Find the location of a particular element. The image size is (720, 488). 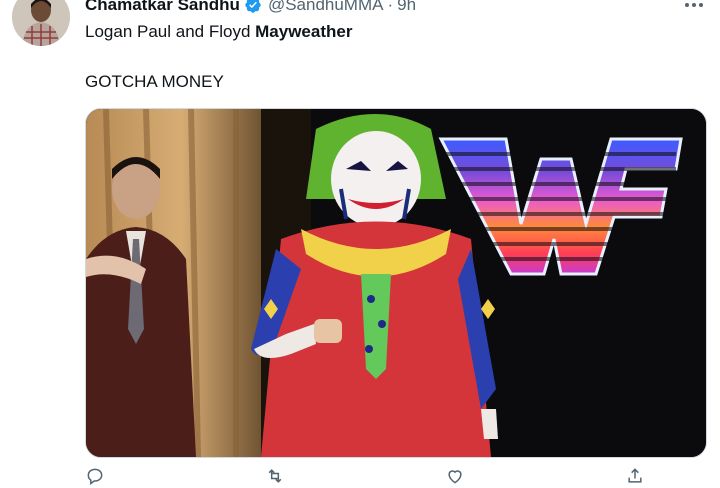

like-button is located at coordinates (455, 476).